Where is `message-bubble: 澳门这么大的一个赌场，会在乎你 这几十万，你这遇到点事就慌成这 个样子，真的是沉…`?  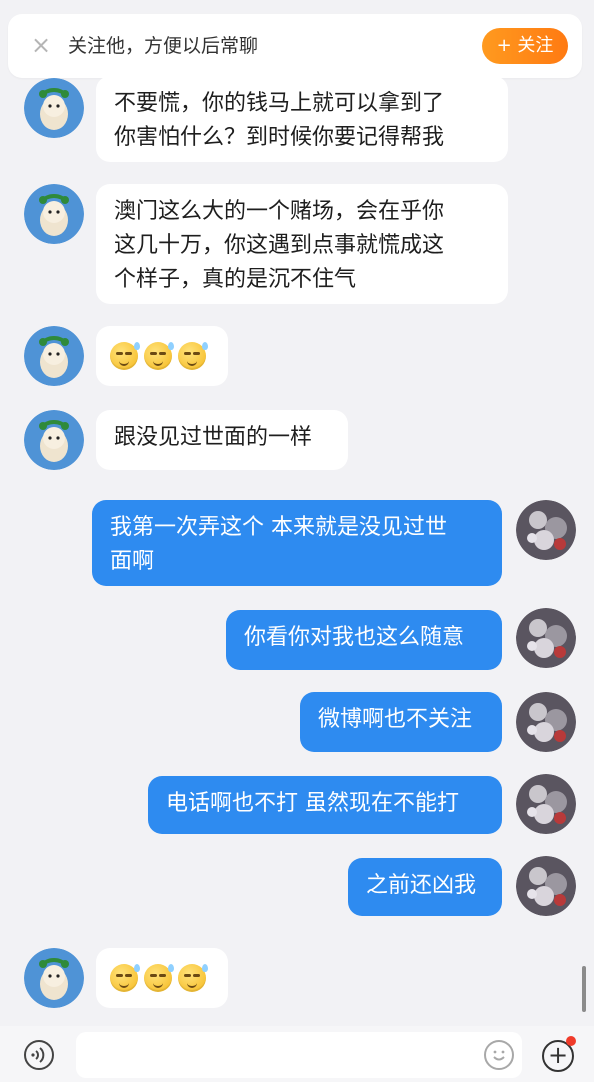
message-bubble: 澳门这么大的一个赌场，会在乎你 这几十万，你这遇到点事就慌成这 个样子，真的是沉… is located at coordinates (302, 244).